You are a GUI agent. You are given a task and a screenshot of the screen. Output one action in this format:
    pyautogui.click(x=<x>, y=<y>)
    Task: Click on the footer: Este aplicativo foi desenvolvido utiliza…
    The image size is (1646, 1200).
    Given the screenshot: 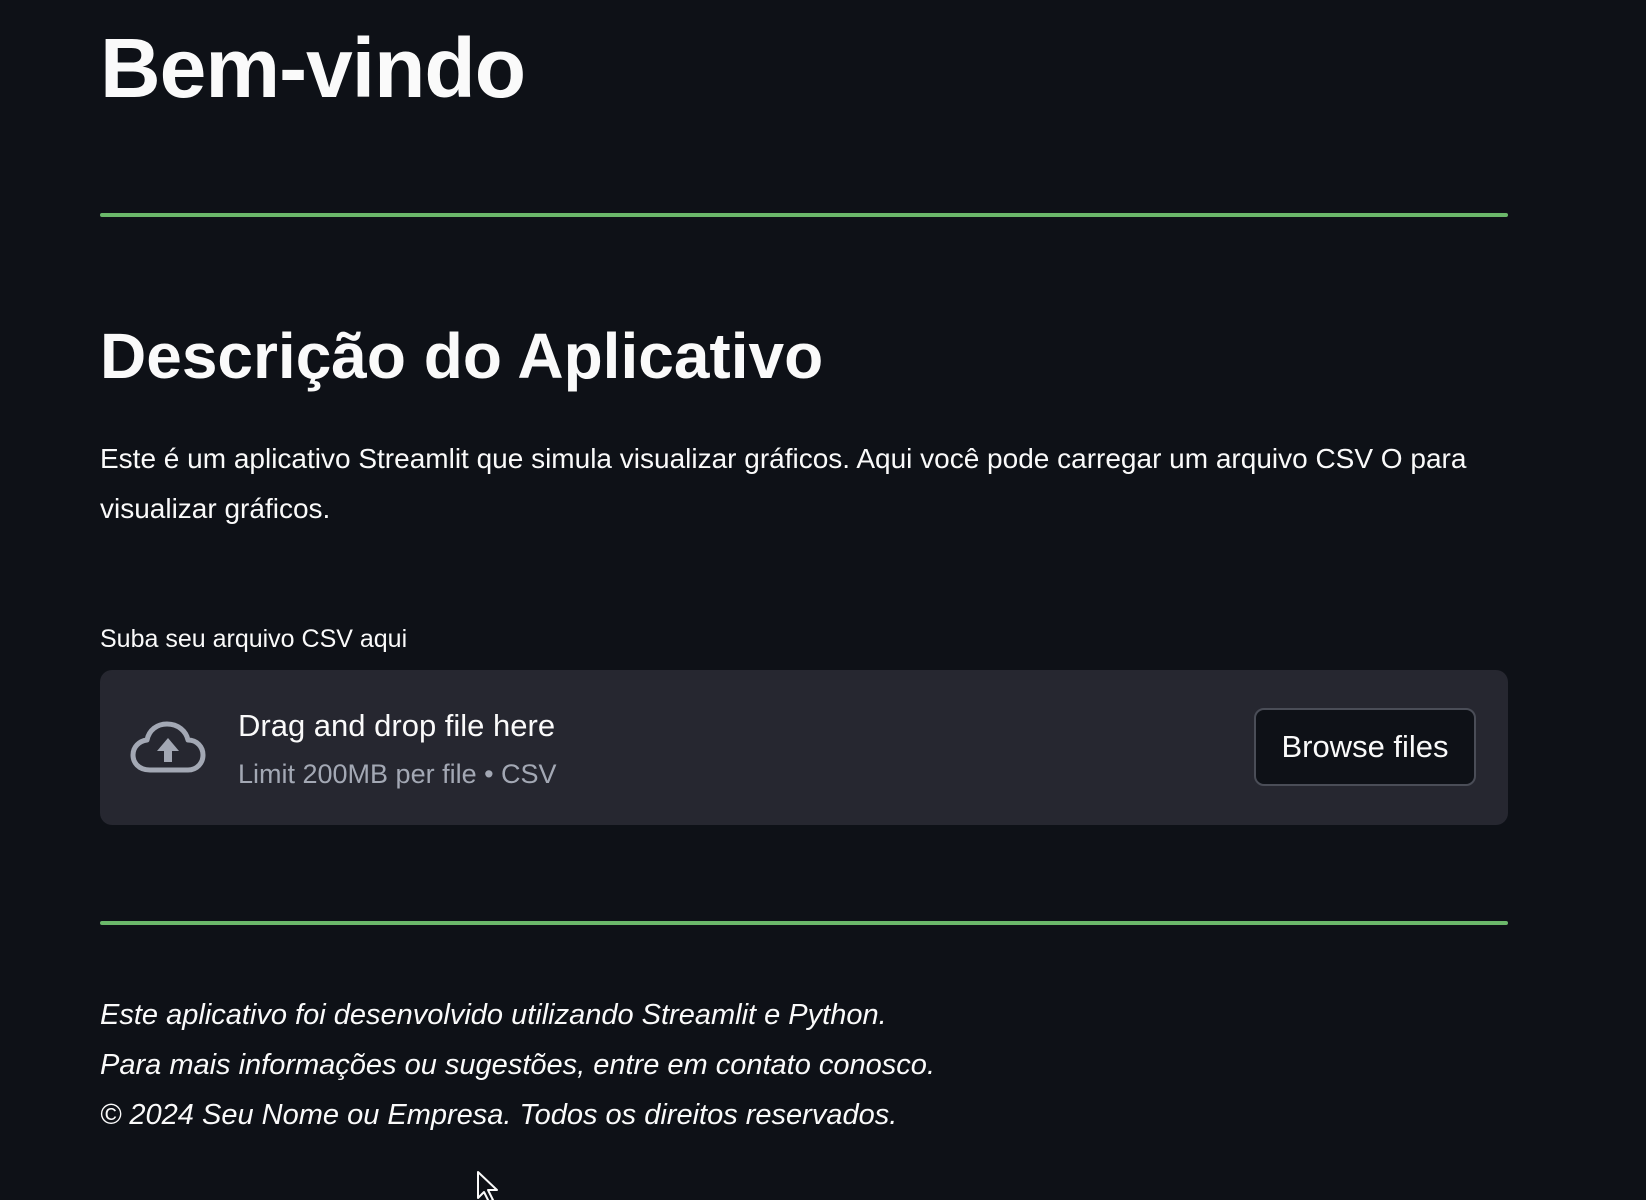 What is the action you would take?
    pyautogui.click(x=804, y=1065)
    